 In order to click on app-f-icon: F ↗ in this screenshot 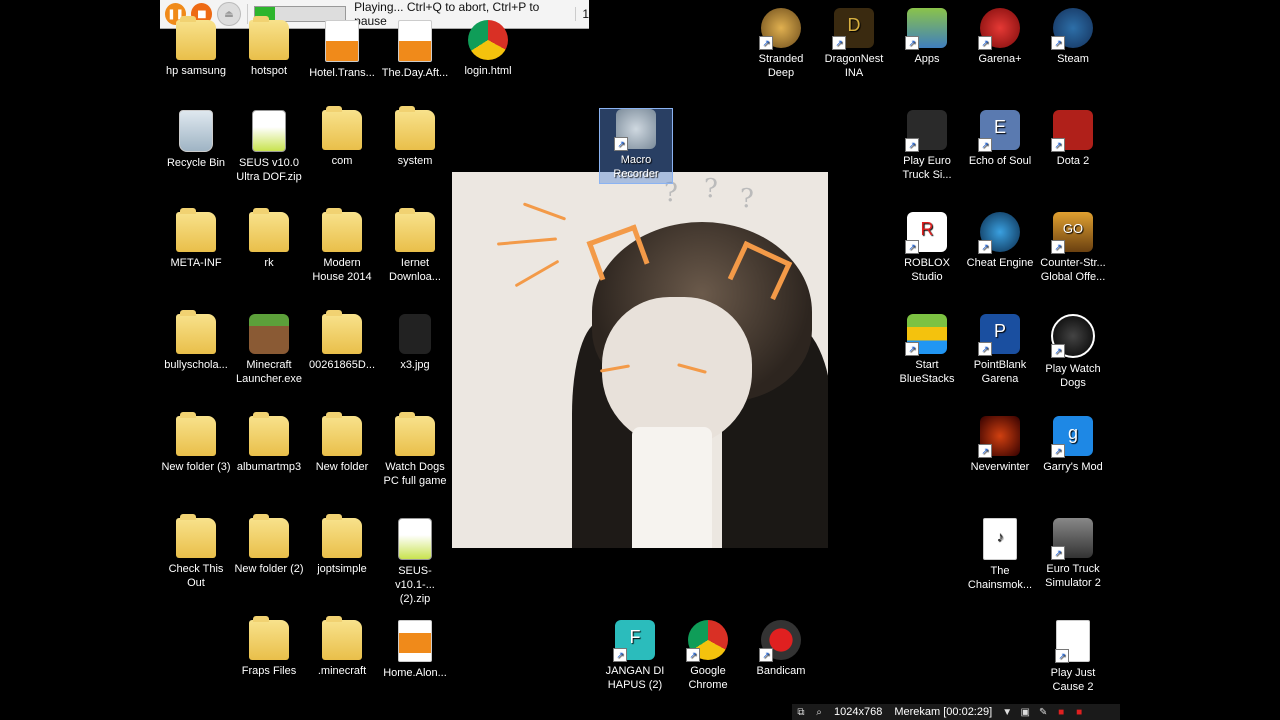, I will do `click(634, 641)`.